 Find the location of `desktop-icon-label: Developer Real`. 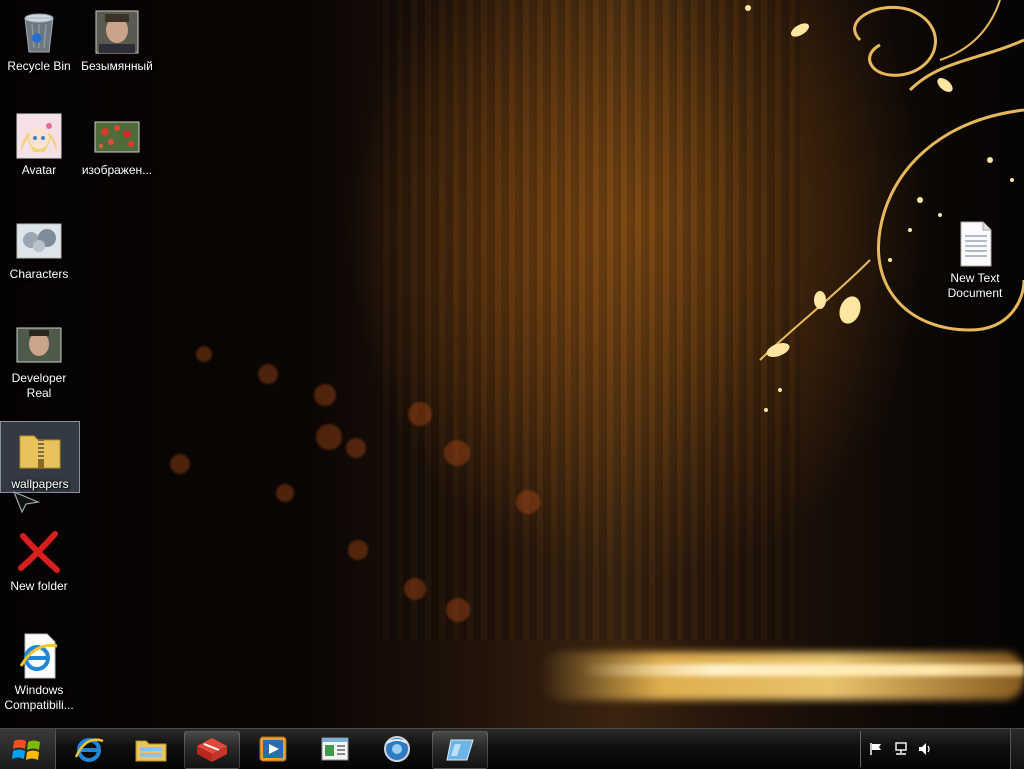

desktop-icon-label: Developer Real is located at coordinates (39, 385).